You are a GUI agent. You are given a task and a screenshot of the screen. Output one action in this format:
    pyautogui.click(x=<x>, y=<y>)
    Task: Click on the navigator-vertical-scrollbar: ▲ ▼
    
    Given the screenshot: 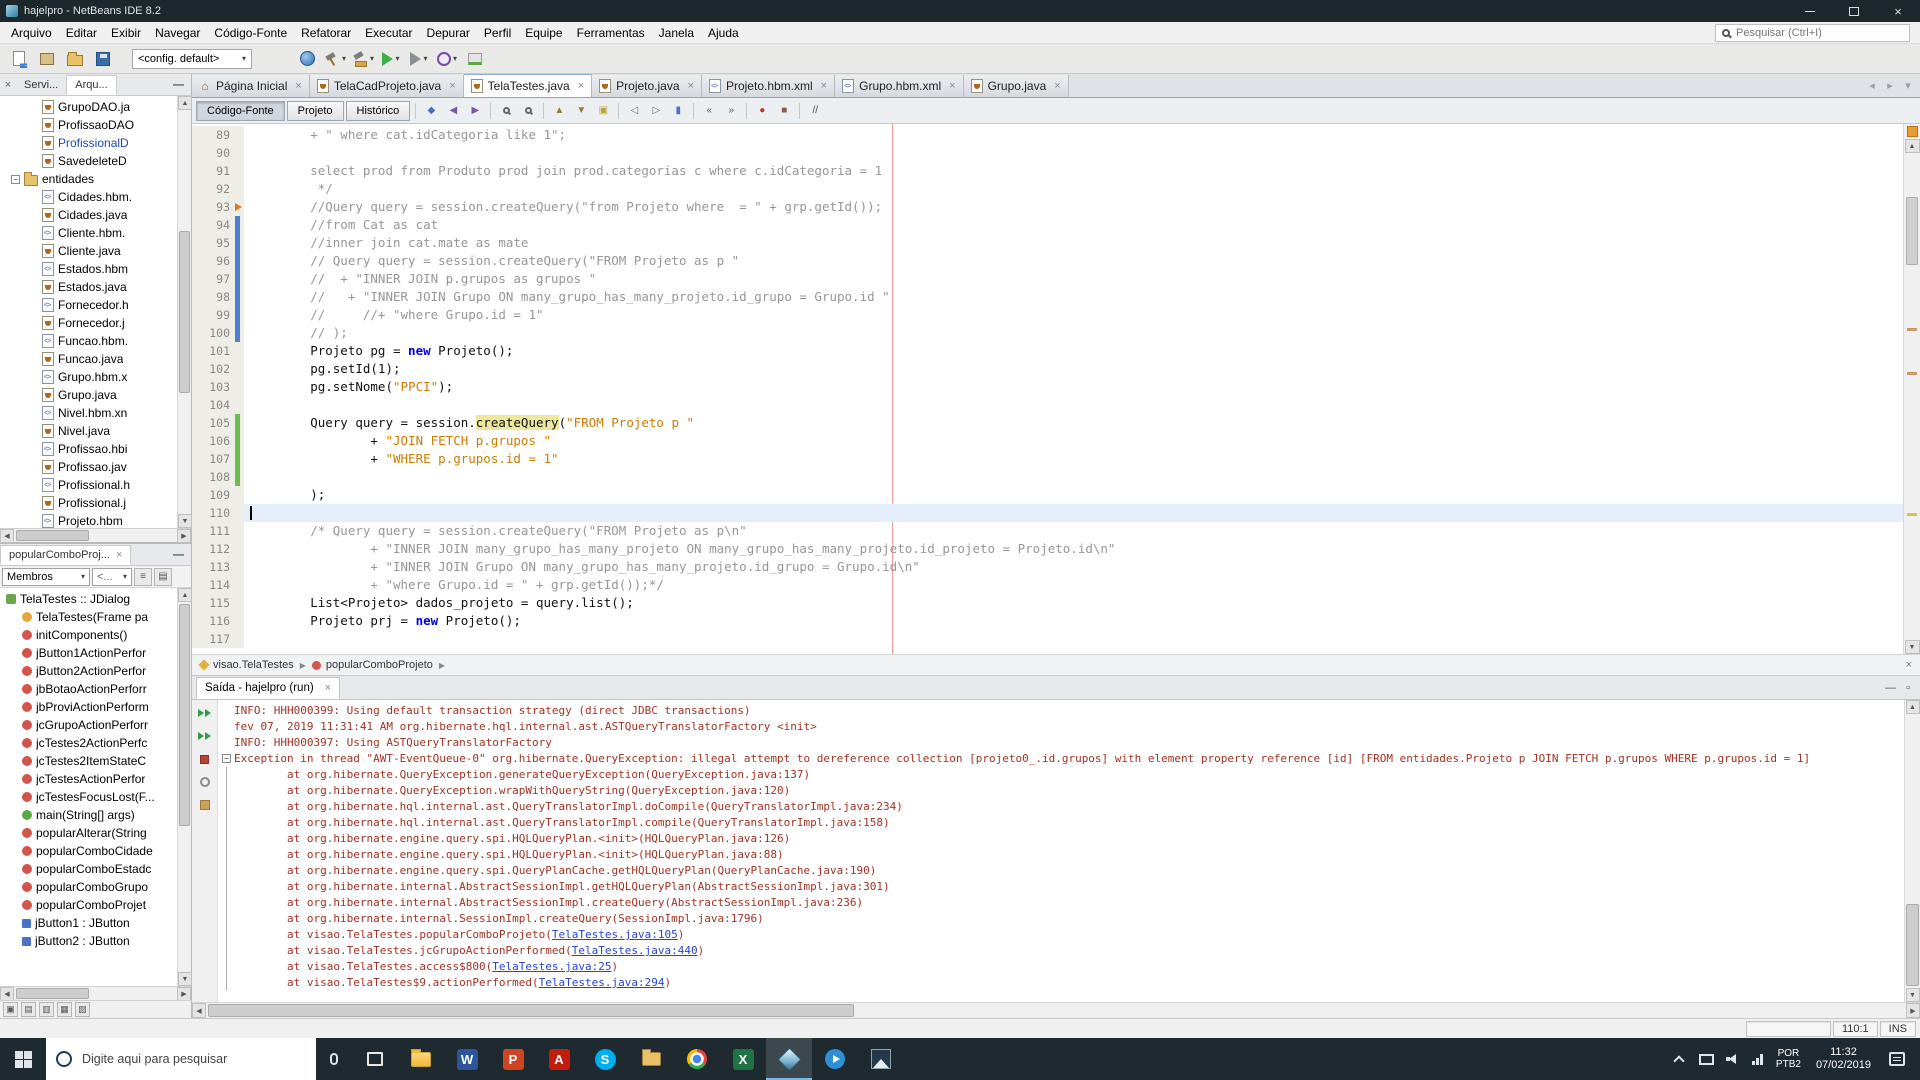 What is the action you would take?
    pyautogui.click(x=184, y=787)
    